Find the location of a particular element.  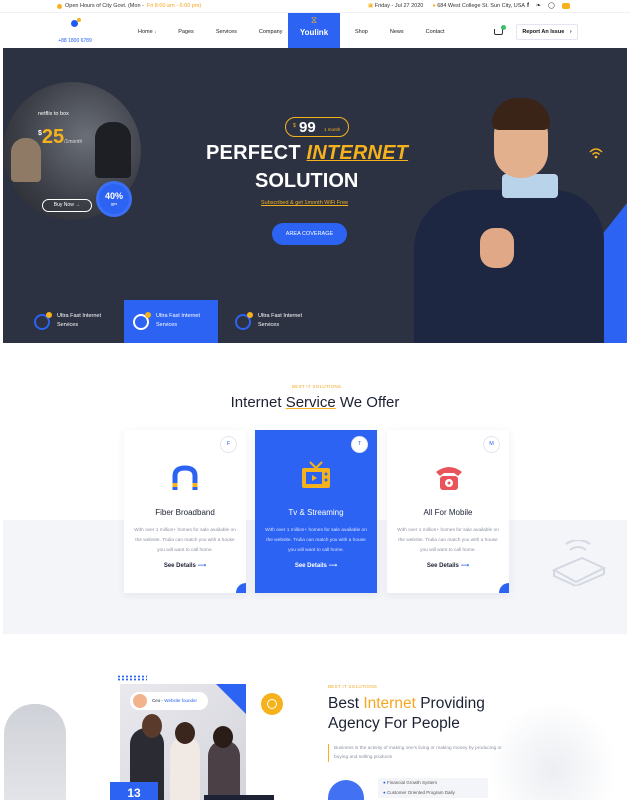

nav-news: News is located at coordinates (397, 32).